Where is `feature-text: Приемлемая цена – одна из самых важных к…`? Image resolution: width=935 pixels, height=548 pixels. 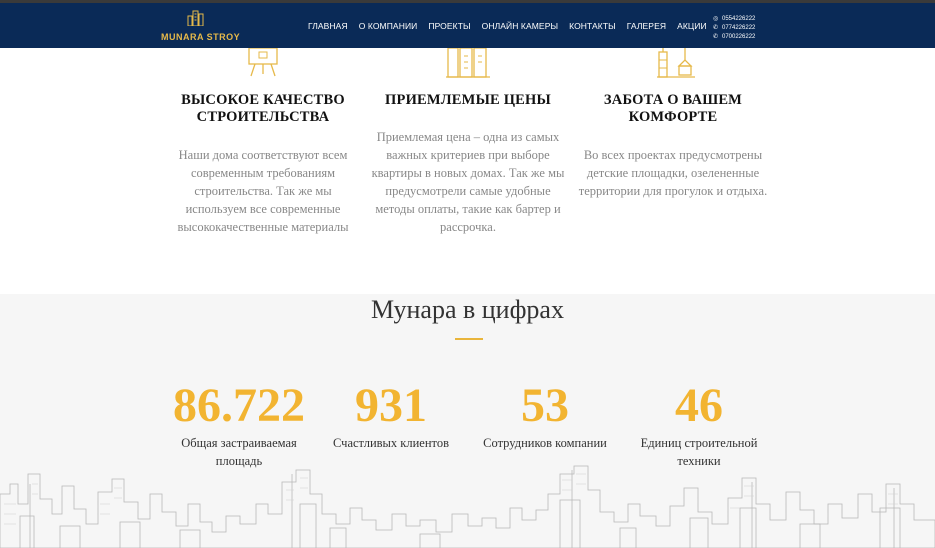 feature-text: Приемлемая цена – одна из самых важных к… is located at coordinates (468, 182).